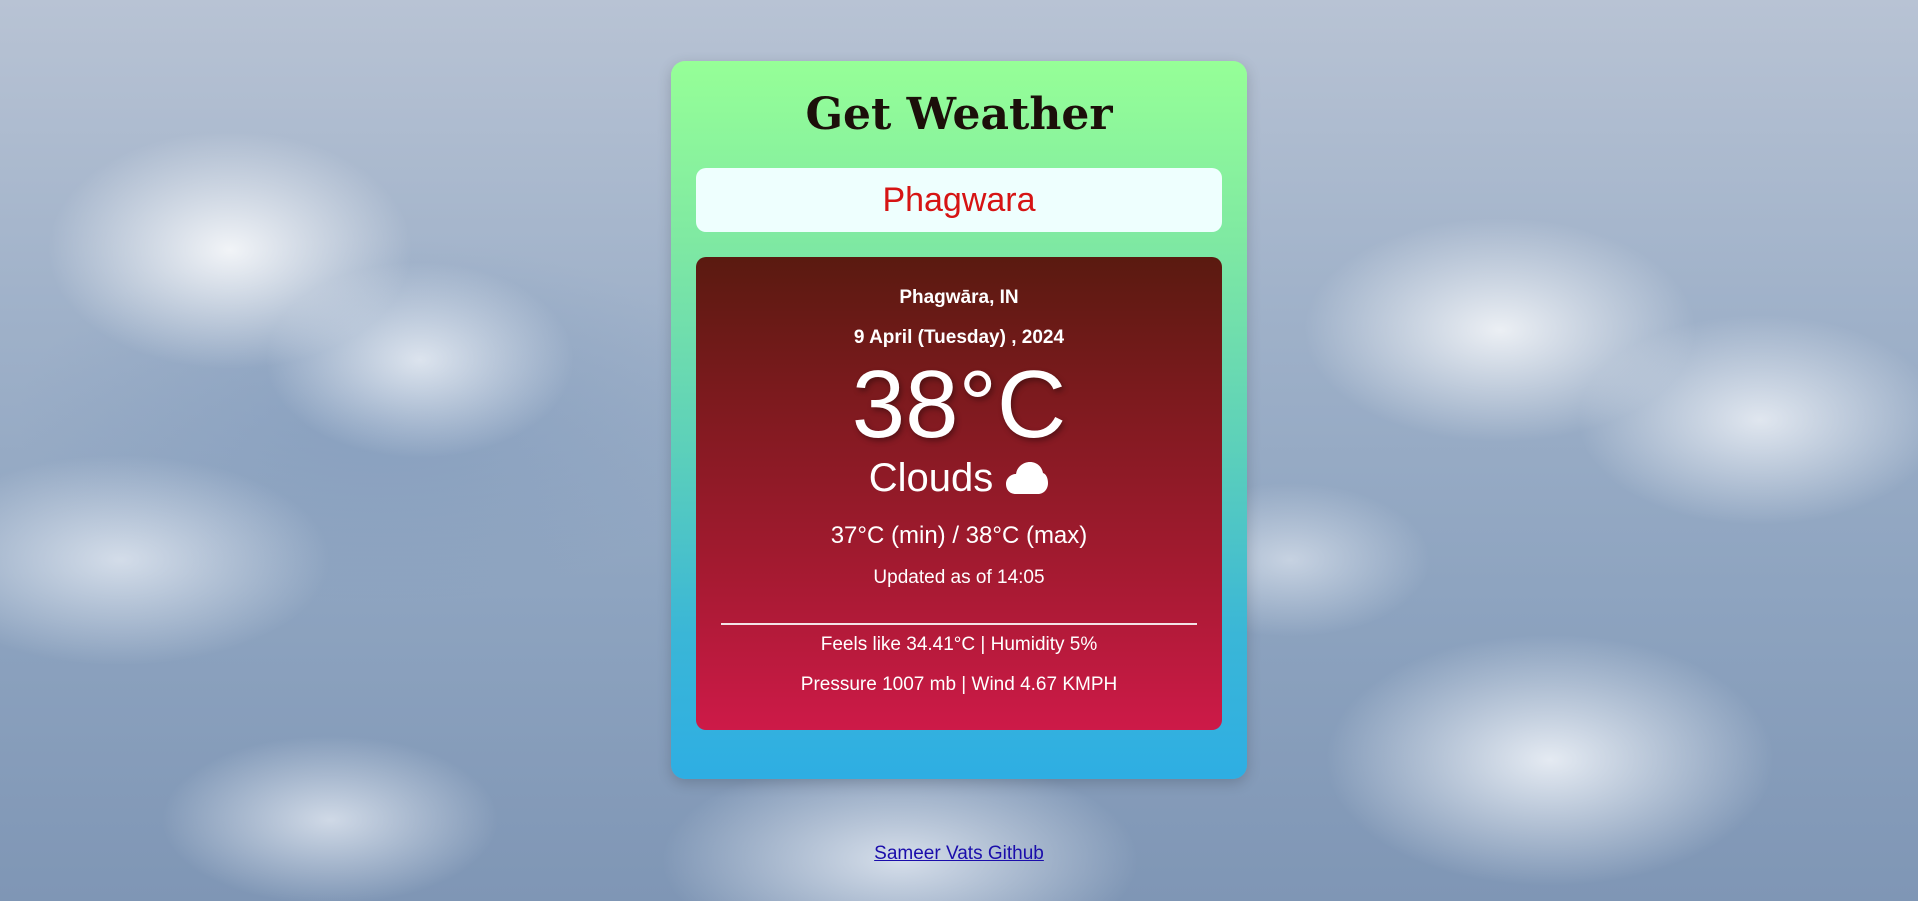  What do you see at coordinates (959, 644) in the screenshot?
I see `feels-like-humidity: Feels like 34.41°C | Humidity 5%` at bounding box center [959, 644].